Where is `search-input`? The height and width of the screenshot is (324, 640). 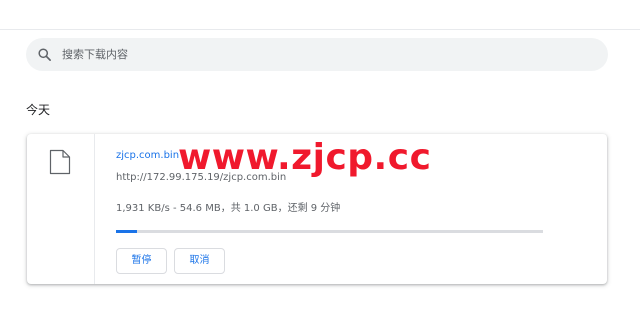
search-input is located at coordinates (327, 54).